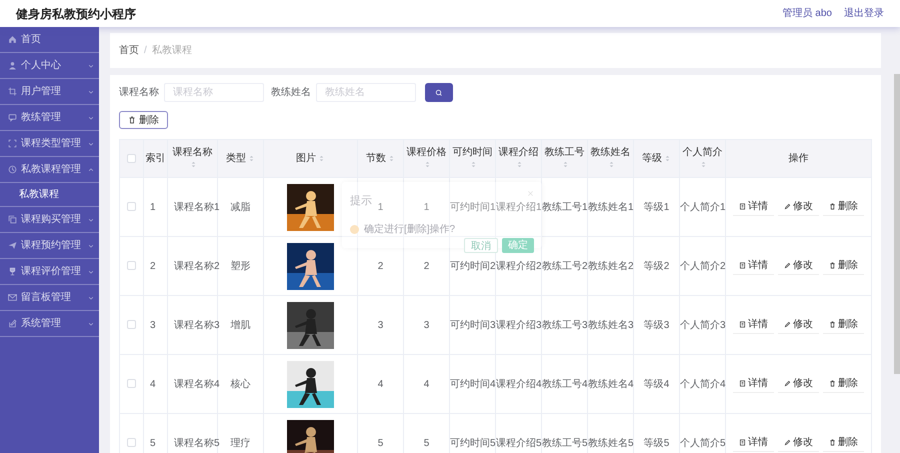 This screenshot has width=900, height=453. I want to click on pen-paper-icon, so click(12, 323).